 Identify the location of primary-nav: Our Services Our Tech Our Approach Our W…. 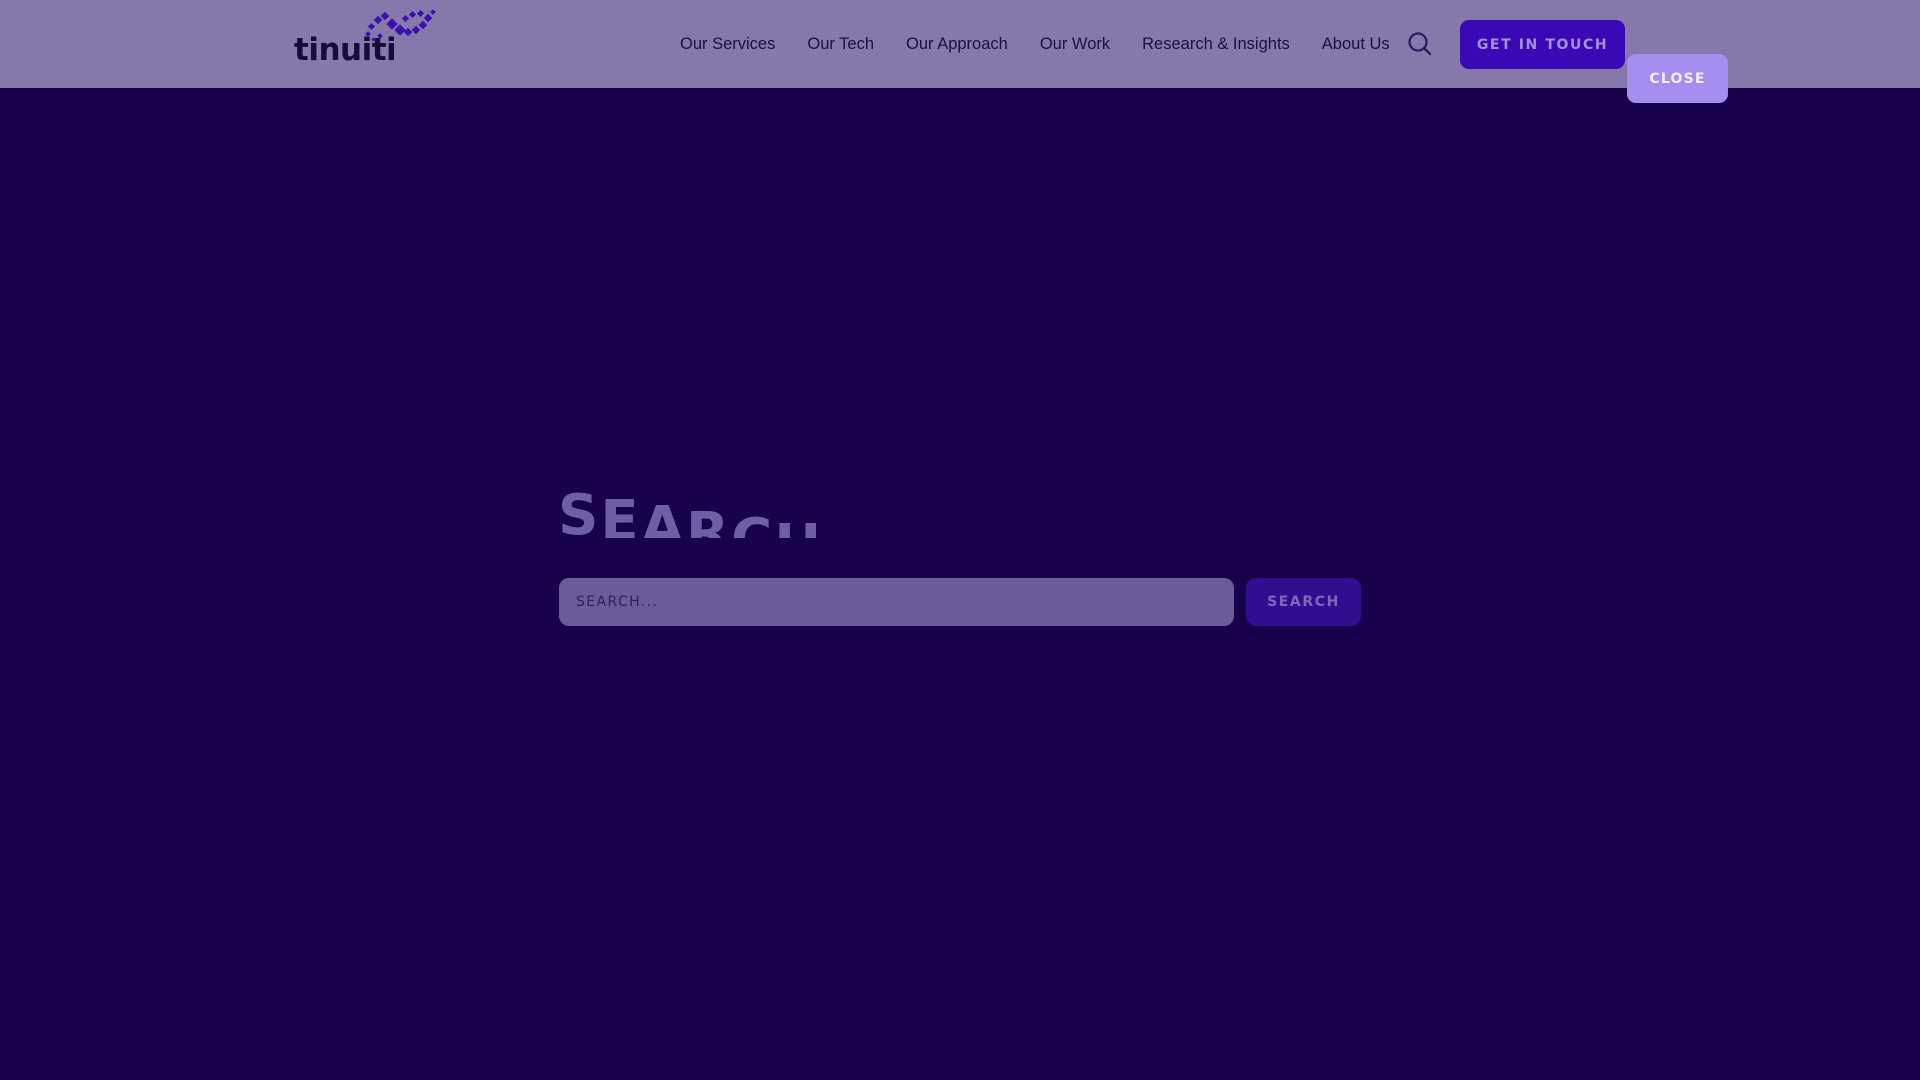
(1051, 44).